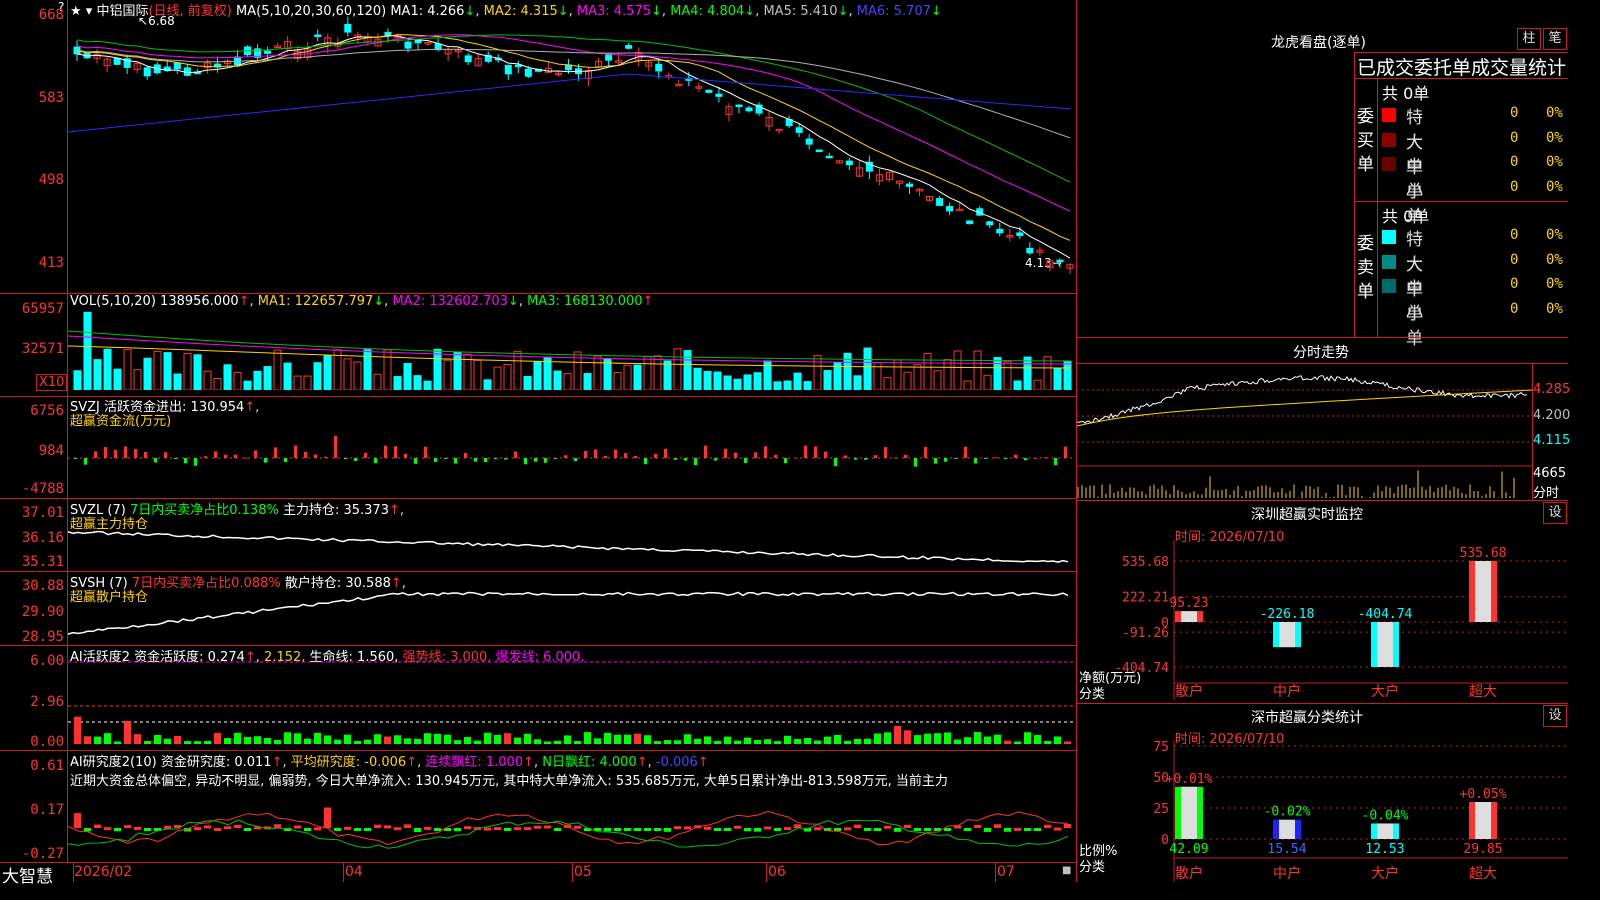  What do you see at coordinates (103, 872) in the screenshot?
I see `date-label-0: 2026/02` at bounding box center [103, 872].